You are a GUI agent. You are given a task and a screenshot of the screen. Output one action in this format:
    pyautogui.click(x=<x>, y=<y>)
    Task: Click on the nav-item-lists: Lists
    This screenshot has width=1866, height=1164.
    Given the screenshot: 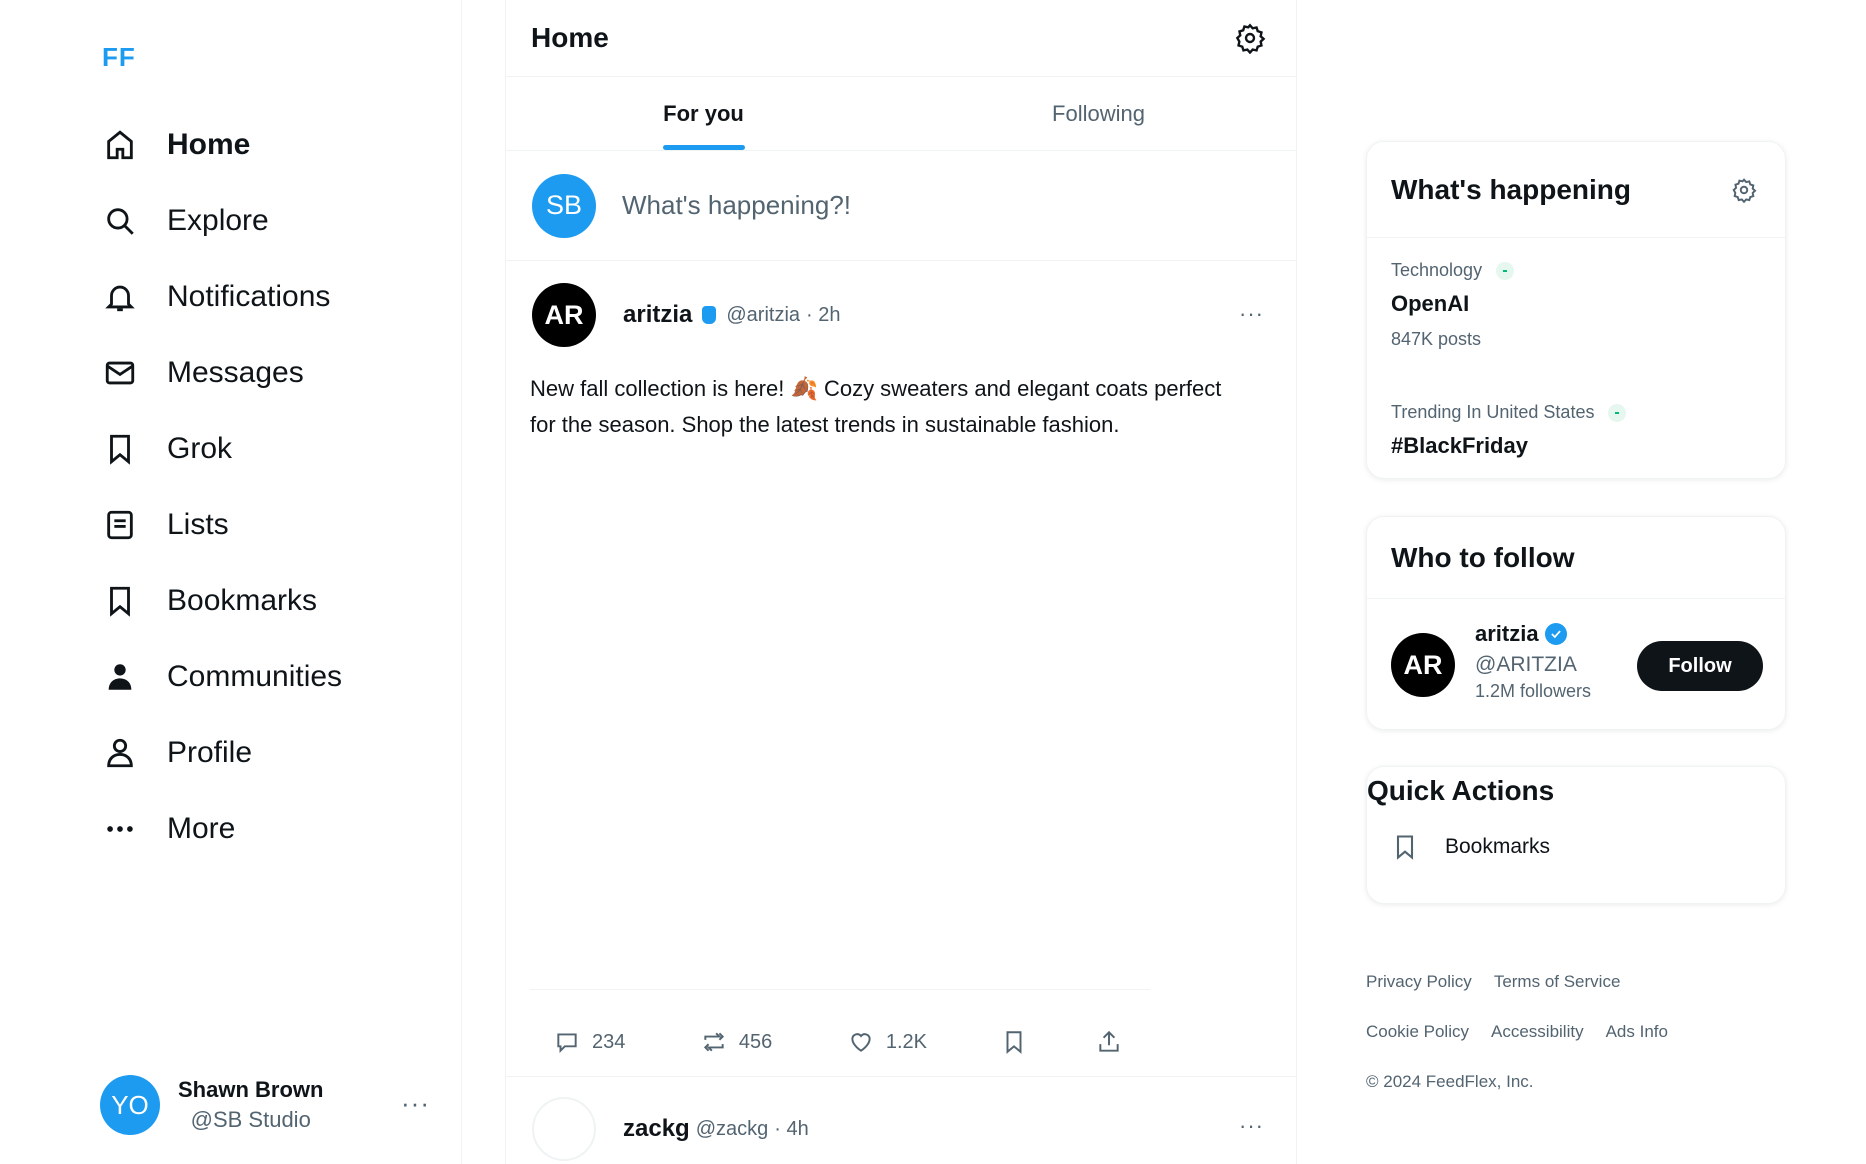 What is the action you would take?
    pyautogui.click(x=221, y=525)
    